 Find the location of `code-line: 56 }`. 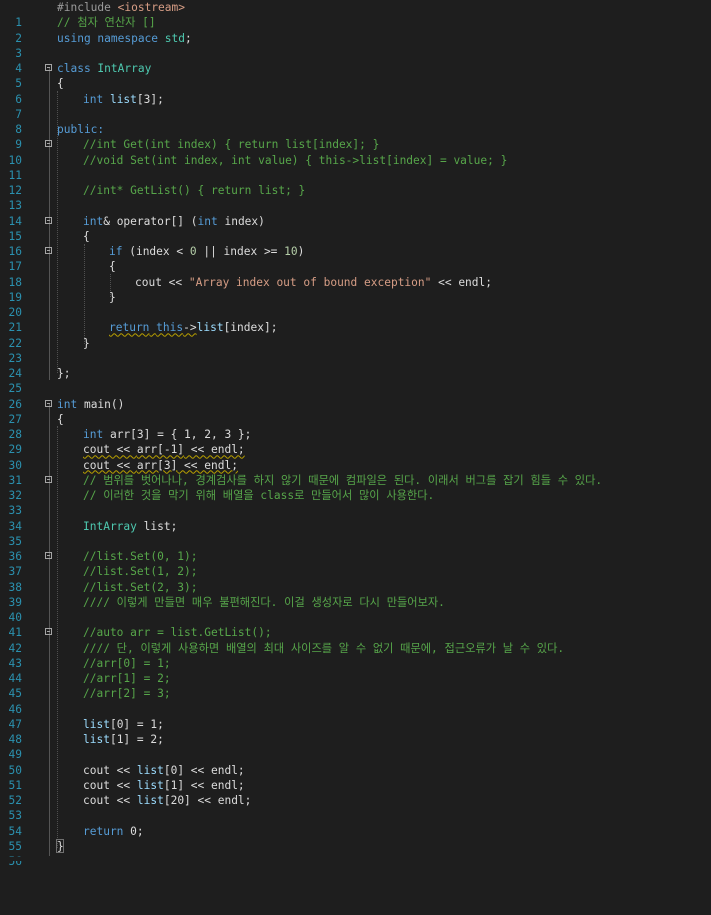

code-line: 56 } is located at coordinates (355, 853).